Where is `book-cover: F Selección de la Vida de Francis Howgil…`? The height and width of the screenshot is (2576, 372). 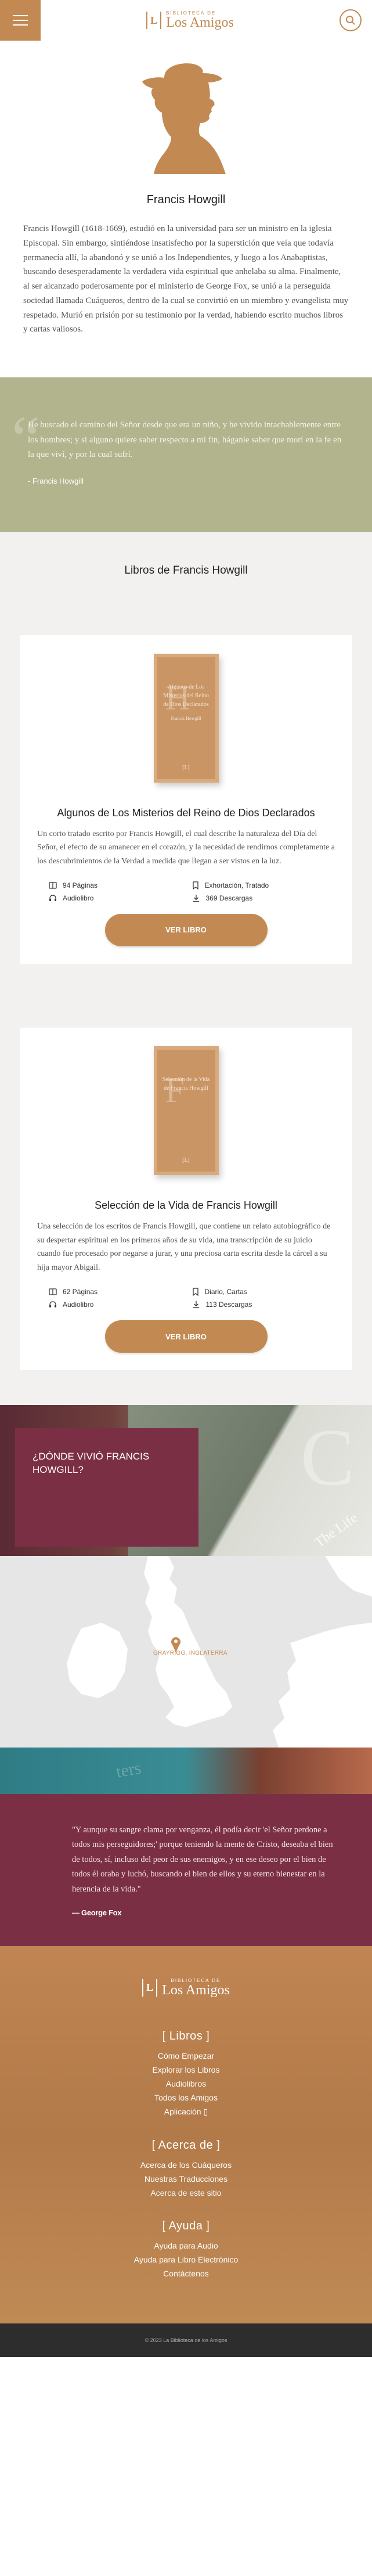 book-cover: F Selección de la Vida de Francis Howgil… is located at coordinates (186, 1110).